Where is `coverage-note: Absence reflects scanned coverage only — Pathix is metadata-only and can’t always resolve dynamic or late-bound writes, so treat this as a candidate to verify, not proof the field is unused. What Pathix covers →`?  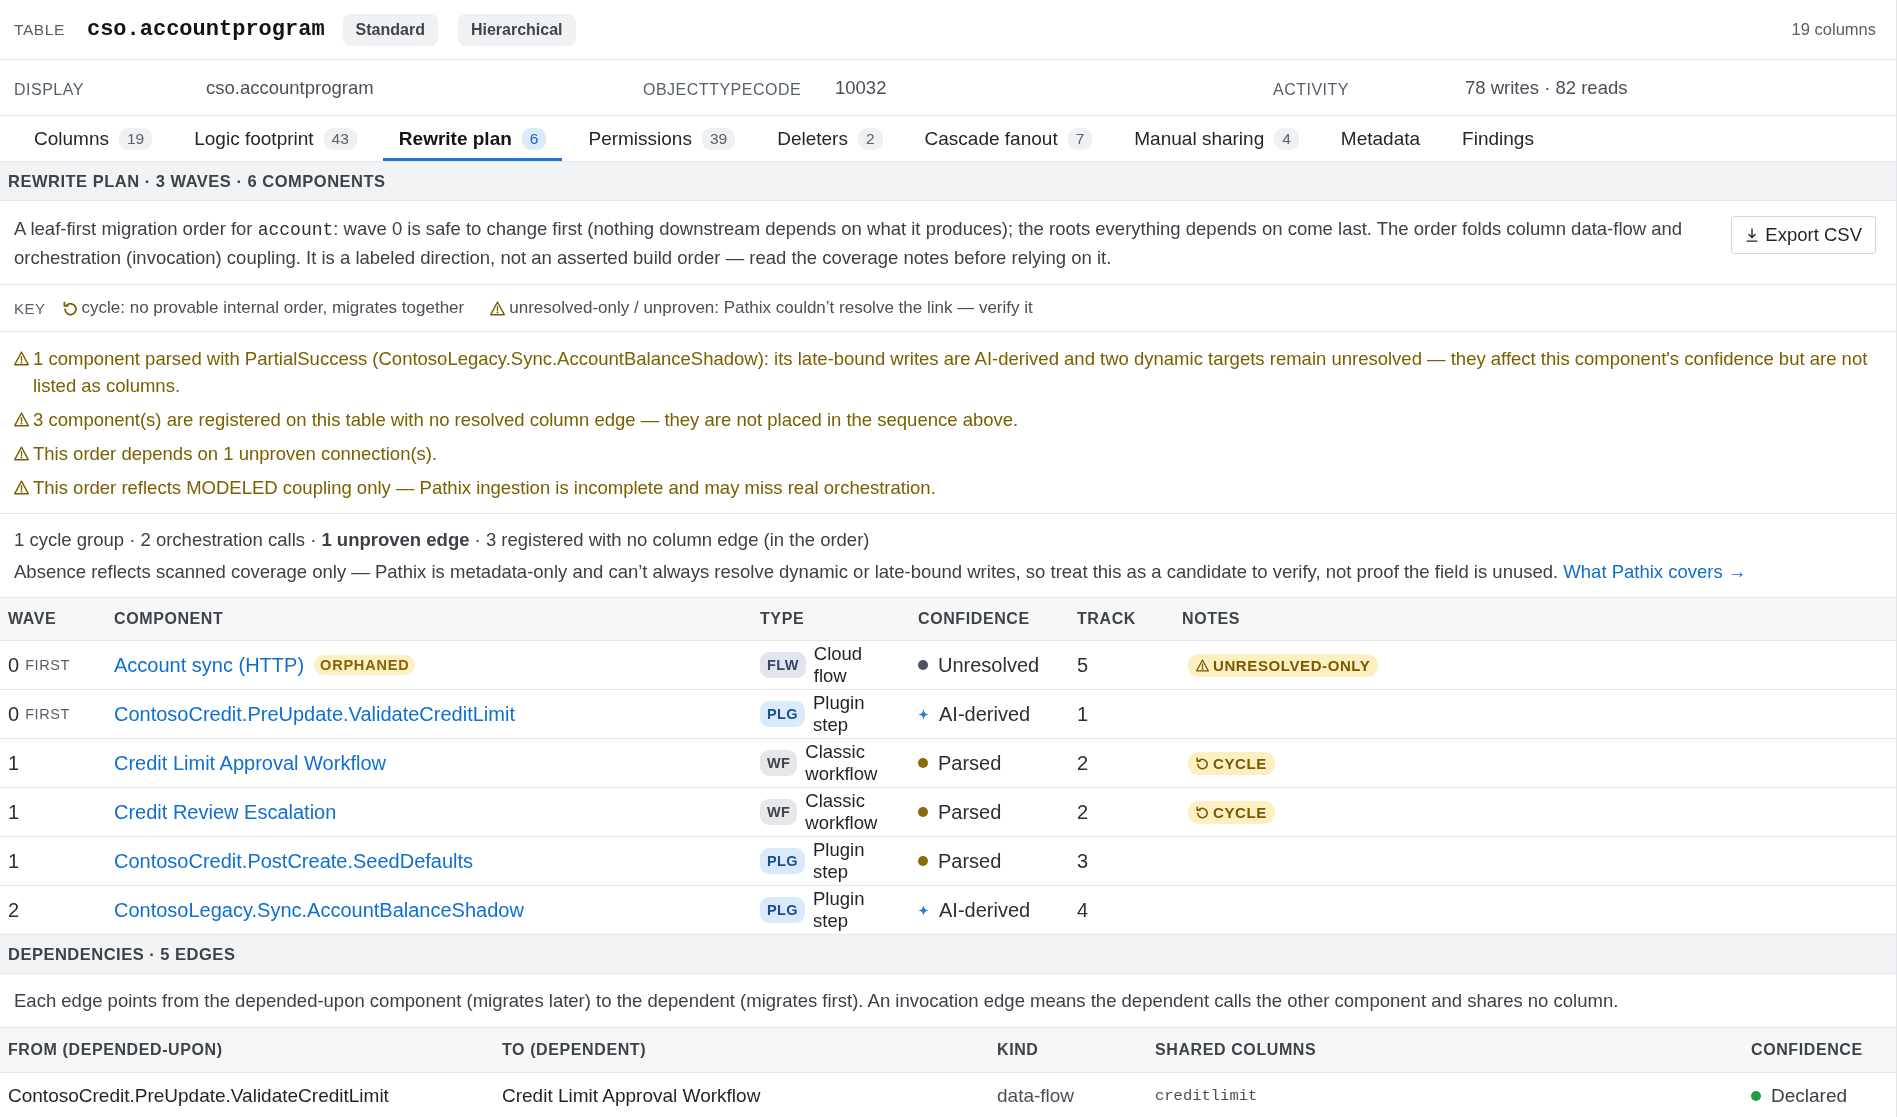 coverage-note: Absence reflects scanned coverage only — Pathix is metadata-only and can’t always resolve dynamic or late-bound writes, so treat this as a candidate to verify, not proof the field is unused. What Pathix covers → is located at coordinates (881, 572).